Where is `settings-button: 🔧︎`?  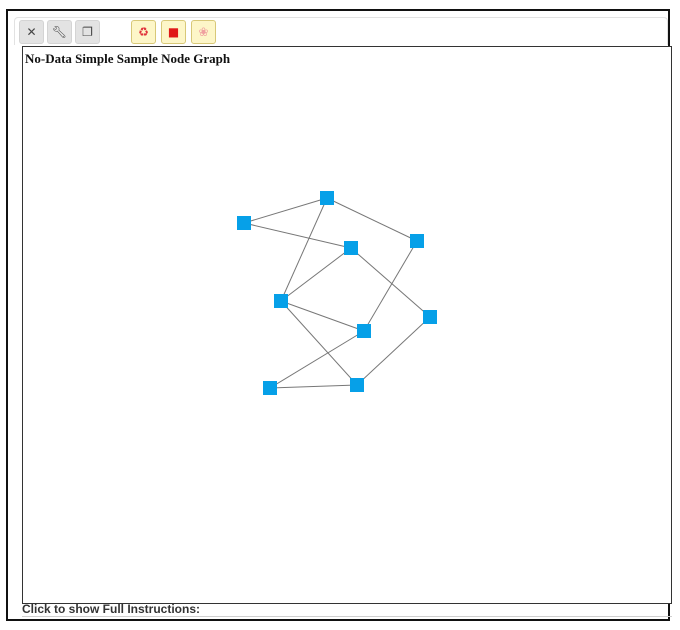 settings-button: 🔧︎ is located at coordinates (59, 32).